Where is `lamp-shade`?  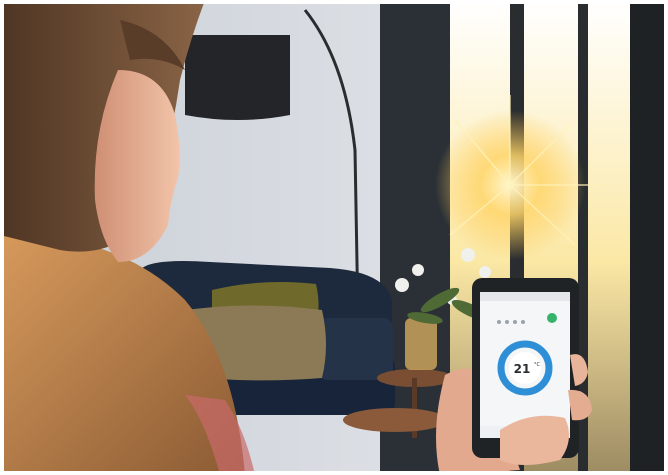 lamp-shade is located at coordinates (237, 77).